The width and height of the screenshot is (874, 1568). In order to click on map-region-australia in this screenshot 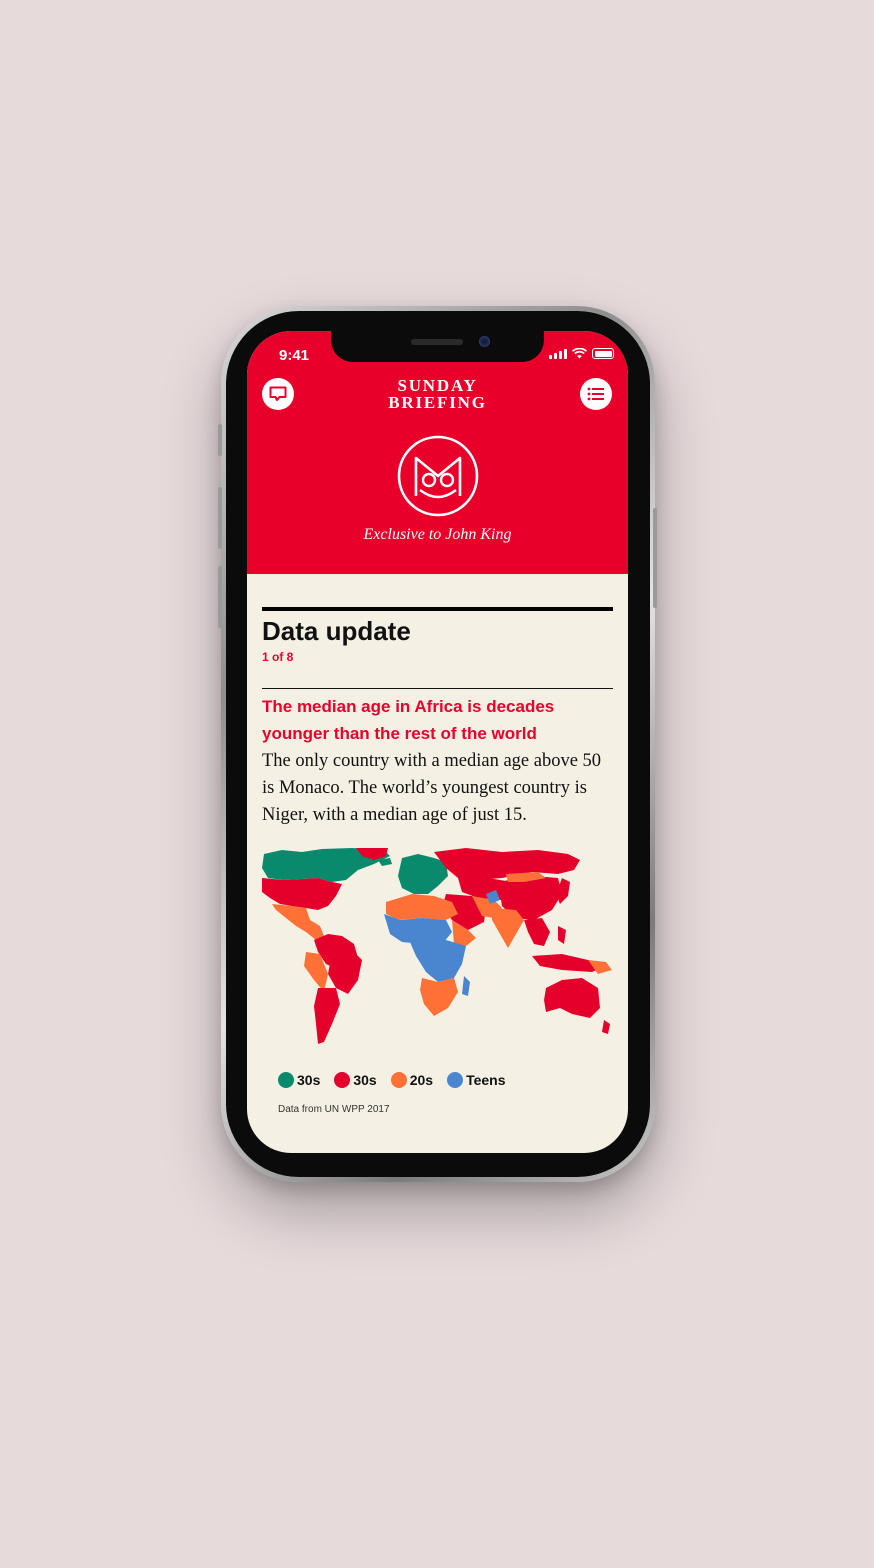, I will do `click(572, 998)`.